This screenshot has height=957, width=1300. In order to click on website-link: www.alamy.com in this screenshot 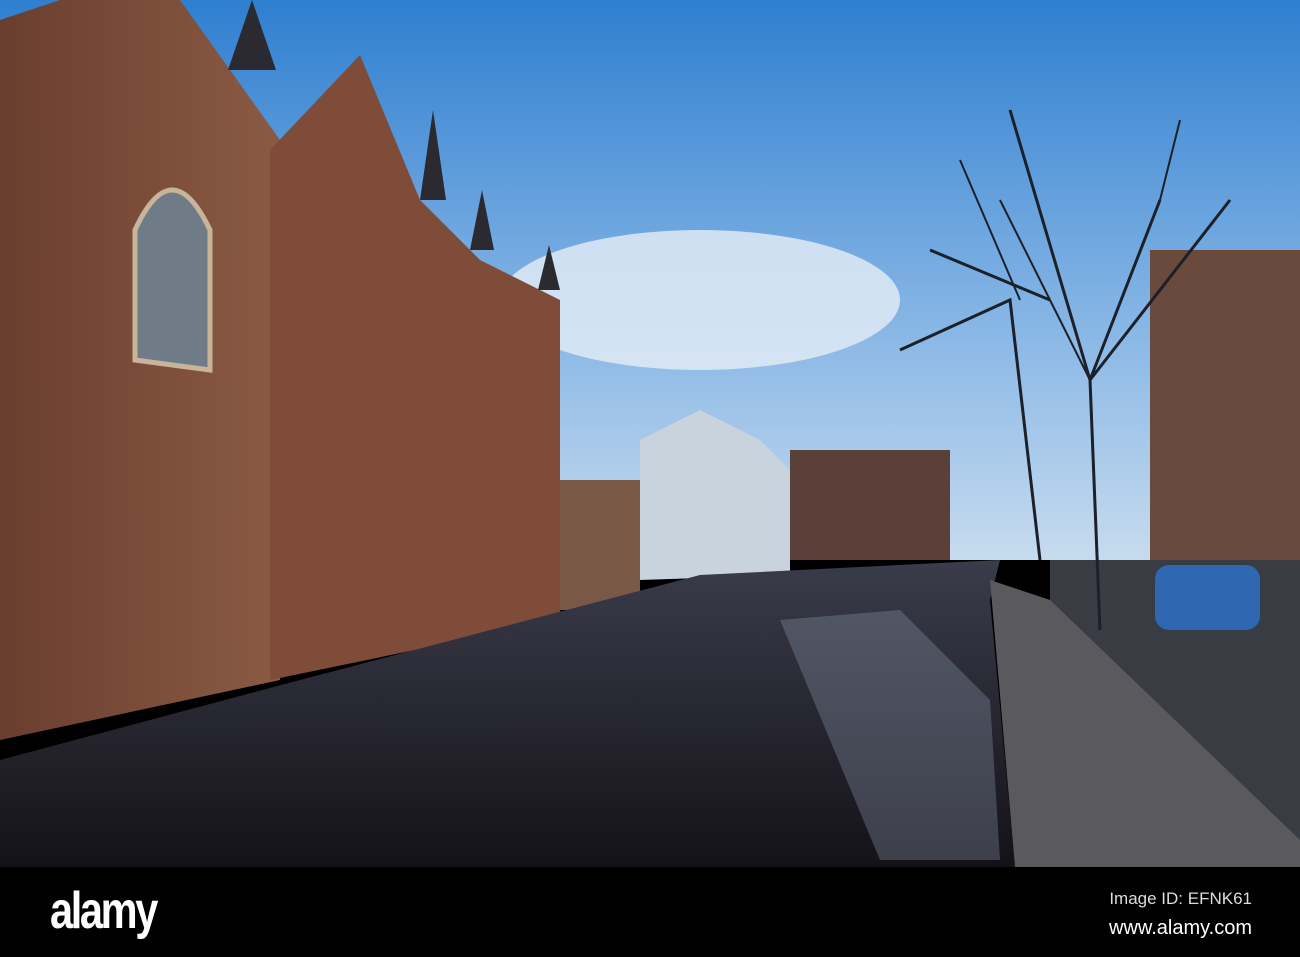, I will do `click(1180, 928)`.